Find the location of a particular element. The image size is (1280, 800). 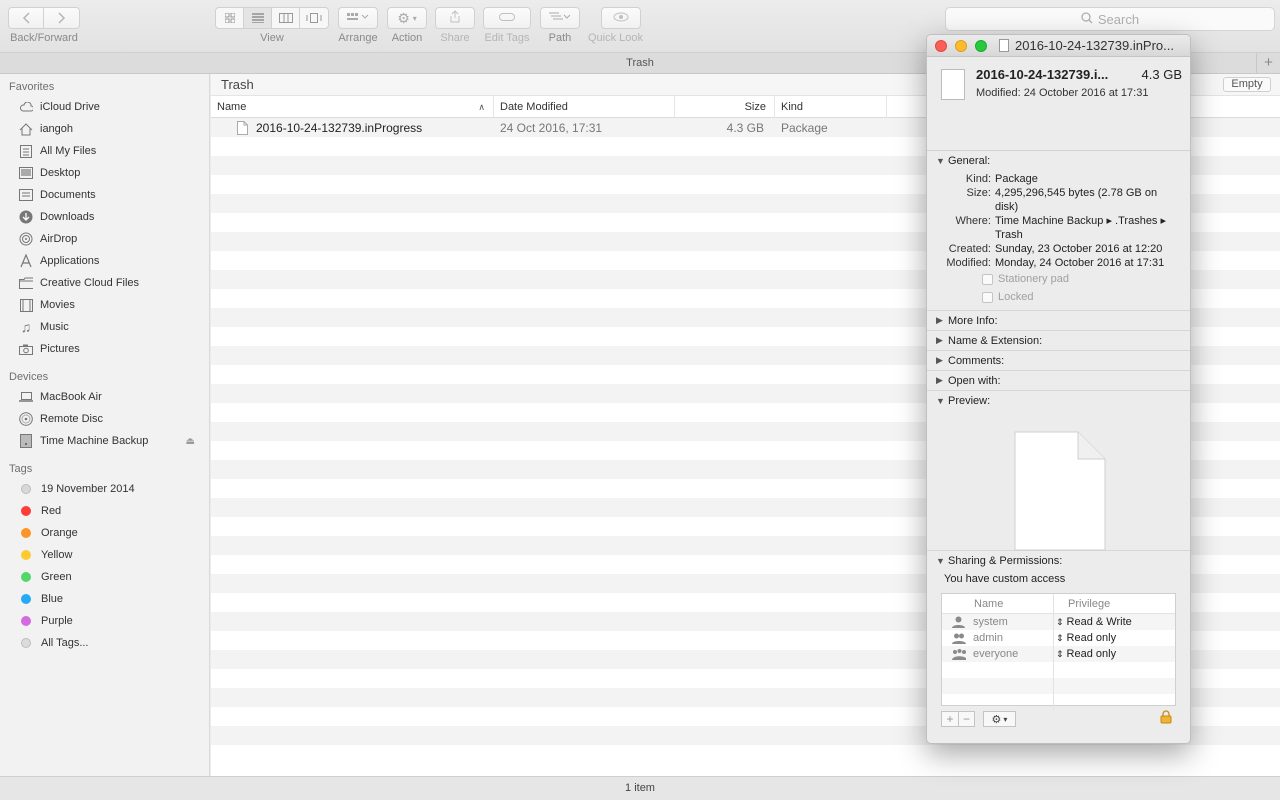

arrange-group: Arrange is located at coordinates (358, 25).